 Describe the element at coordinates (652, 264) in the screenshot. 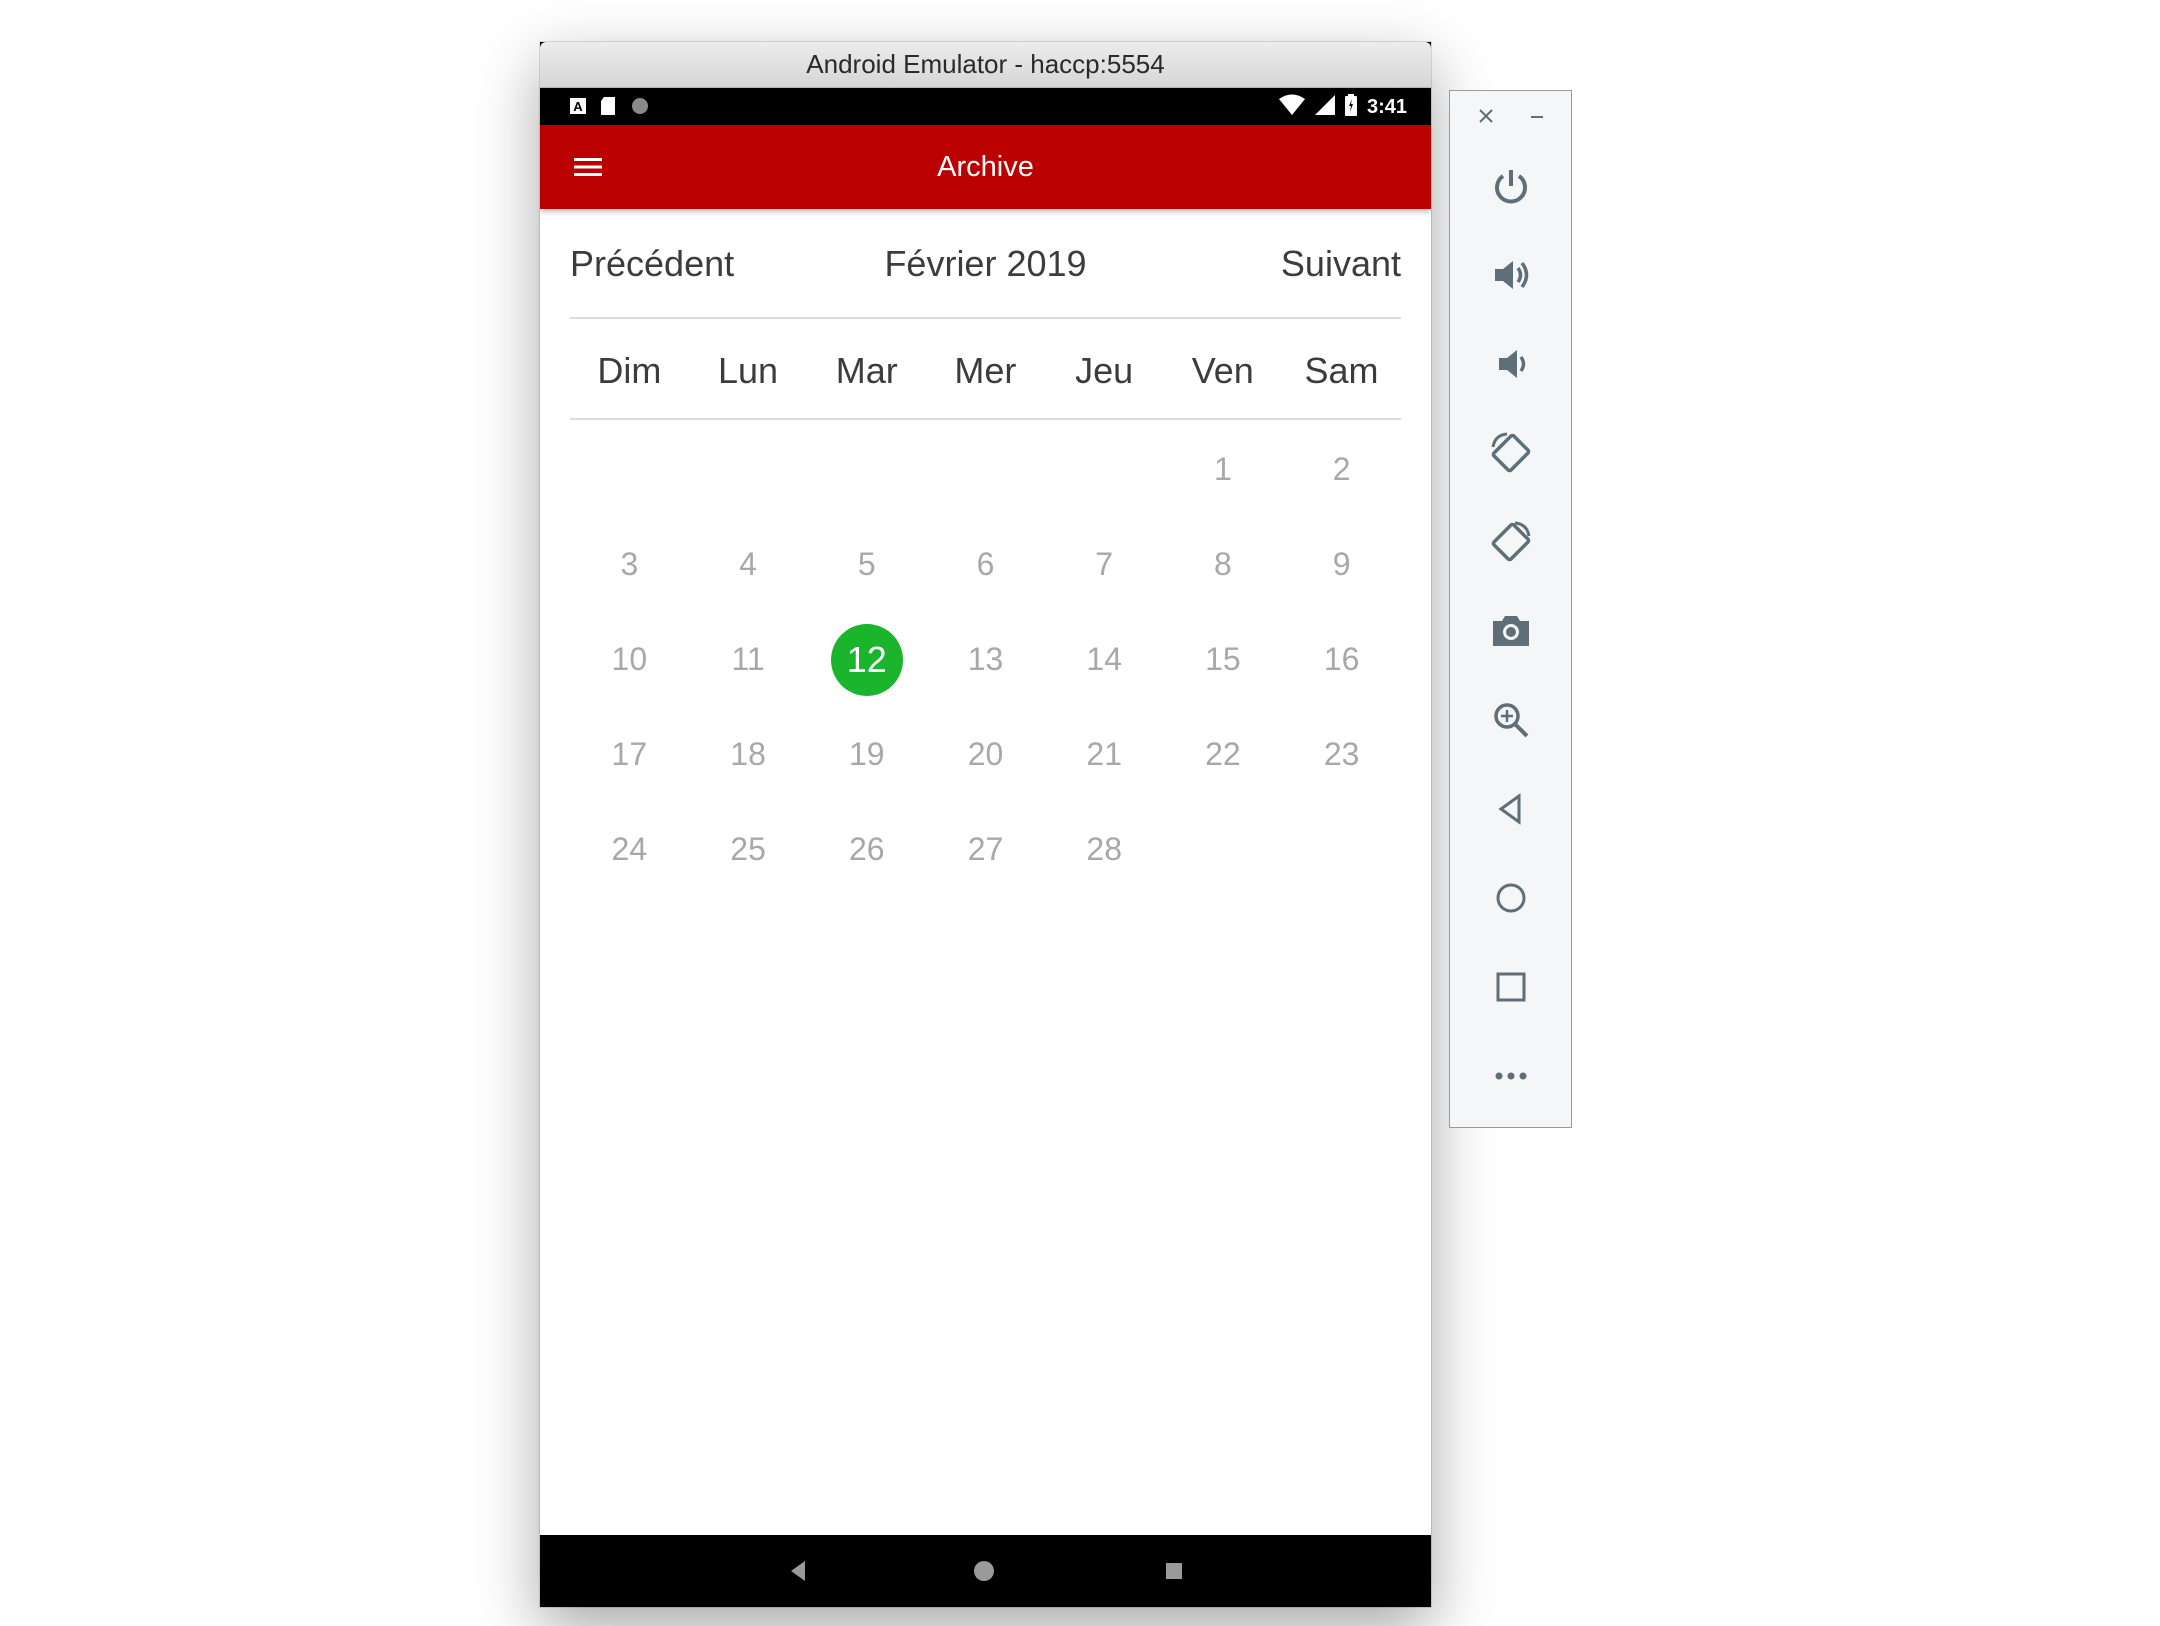

I see `previous-month-button: Précédent` at that location.